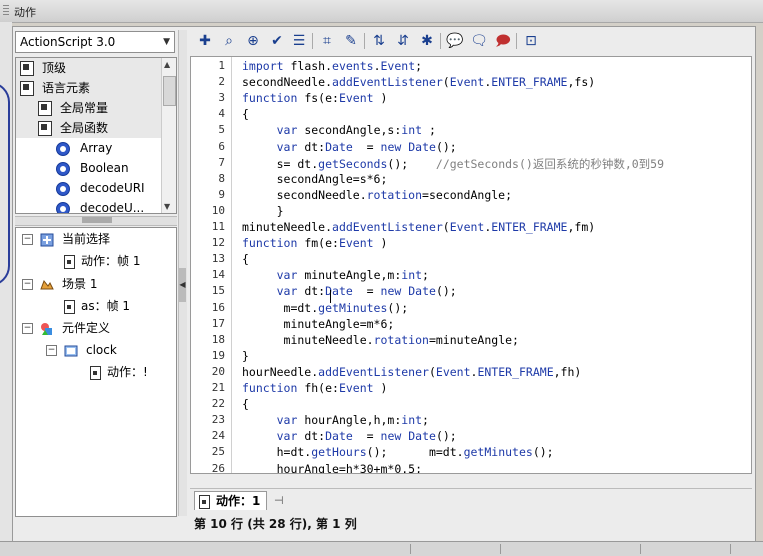  What do you see at coordinates (119, 372) in the screenshot?
I see `nav-clock-action: 动作：!` at bounding box center [119, 372].